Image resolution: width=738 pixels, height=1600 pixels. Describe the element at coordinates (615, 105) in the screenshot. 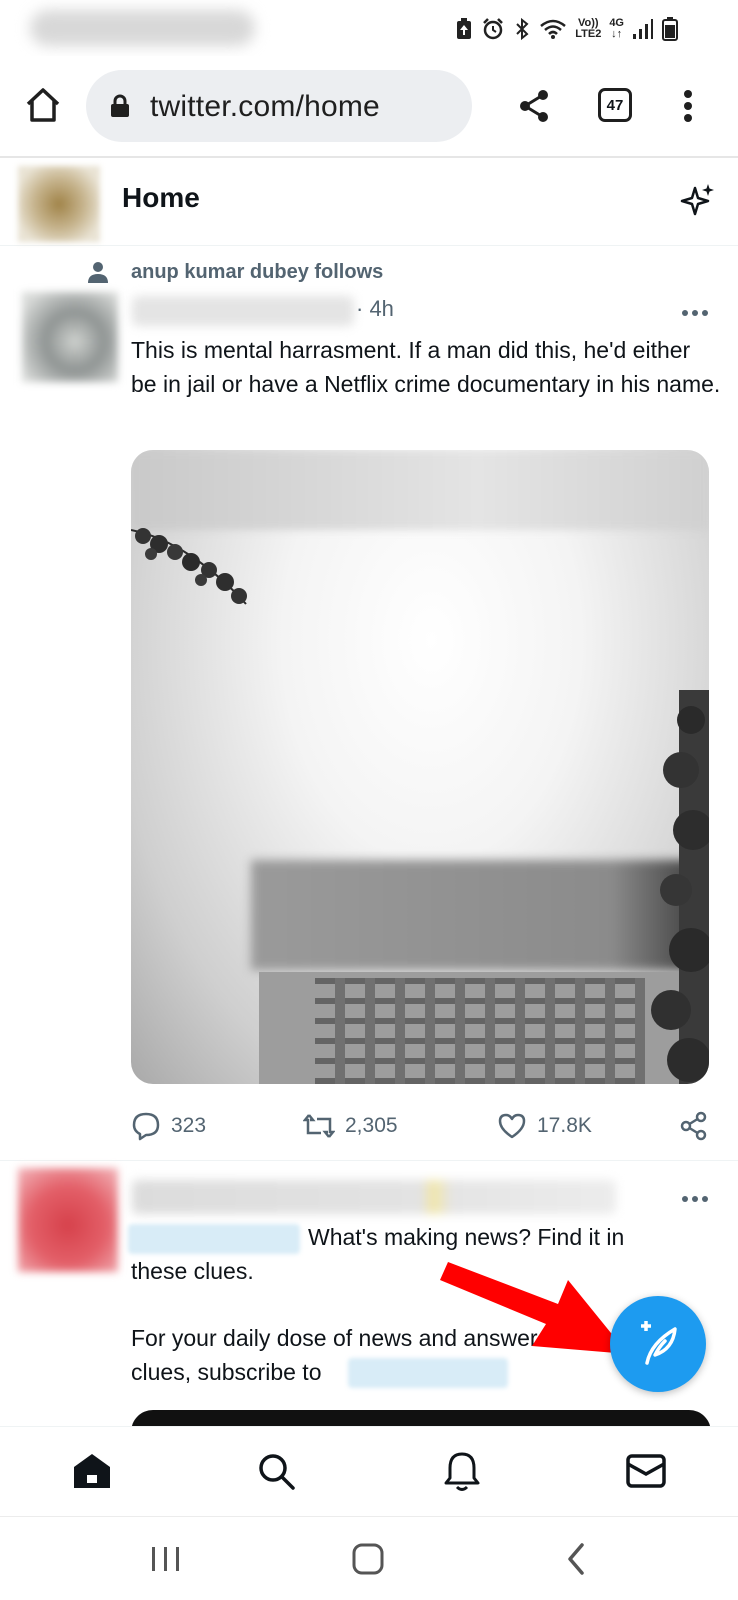

I see `tab-switcher-button: 47` at that location.